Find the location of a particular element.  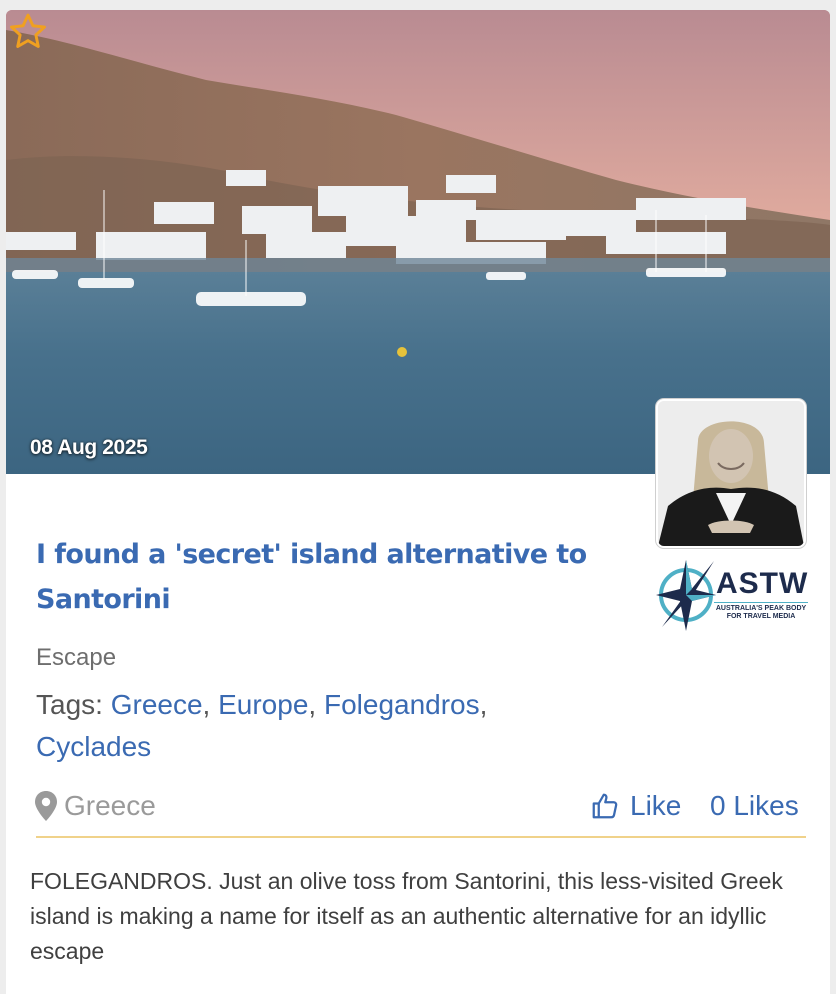

author-avatar is located at coordinates (731, 473).